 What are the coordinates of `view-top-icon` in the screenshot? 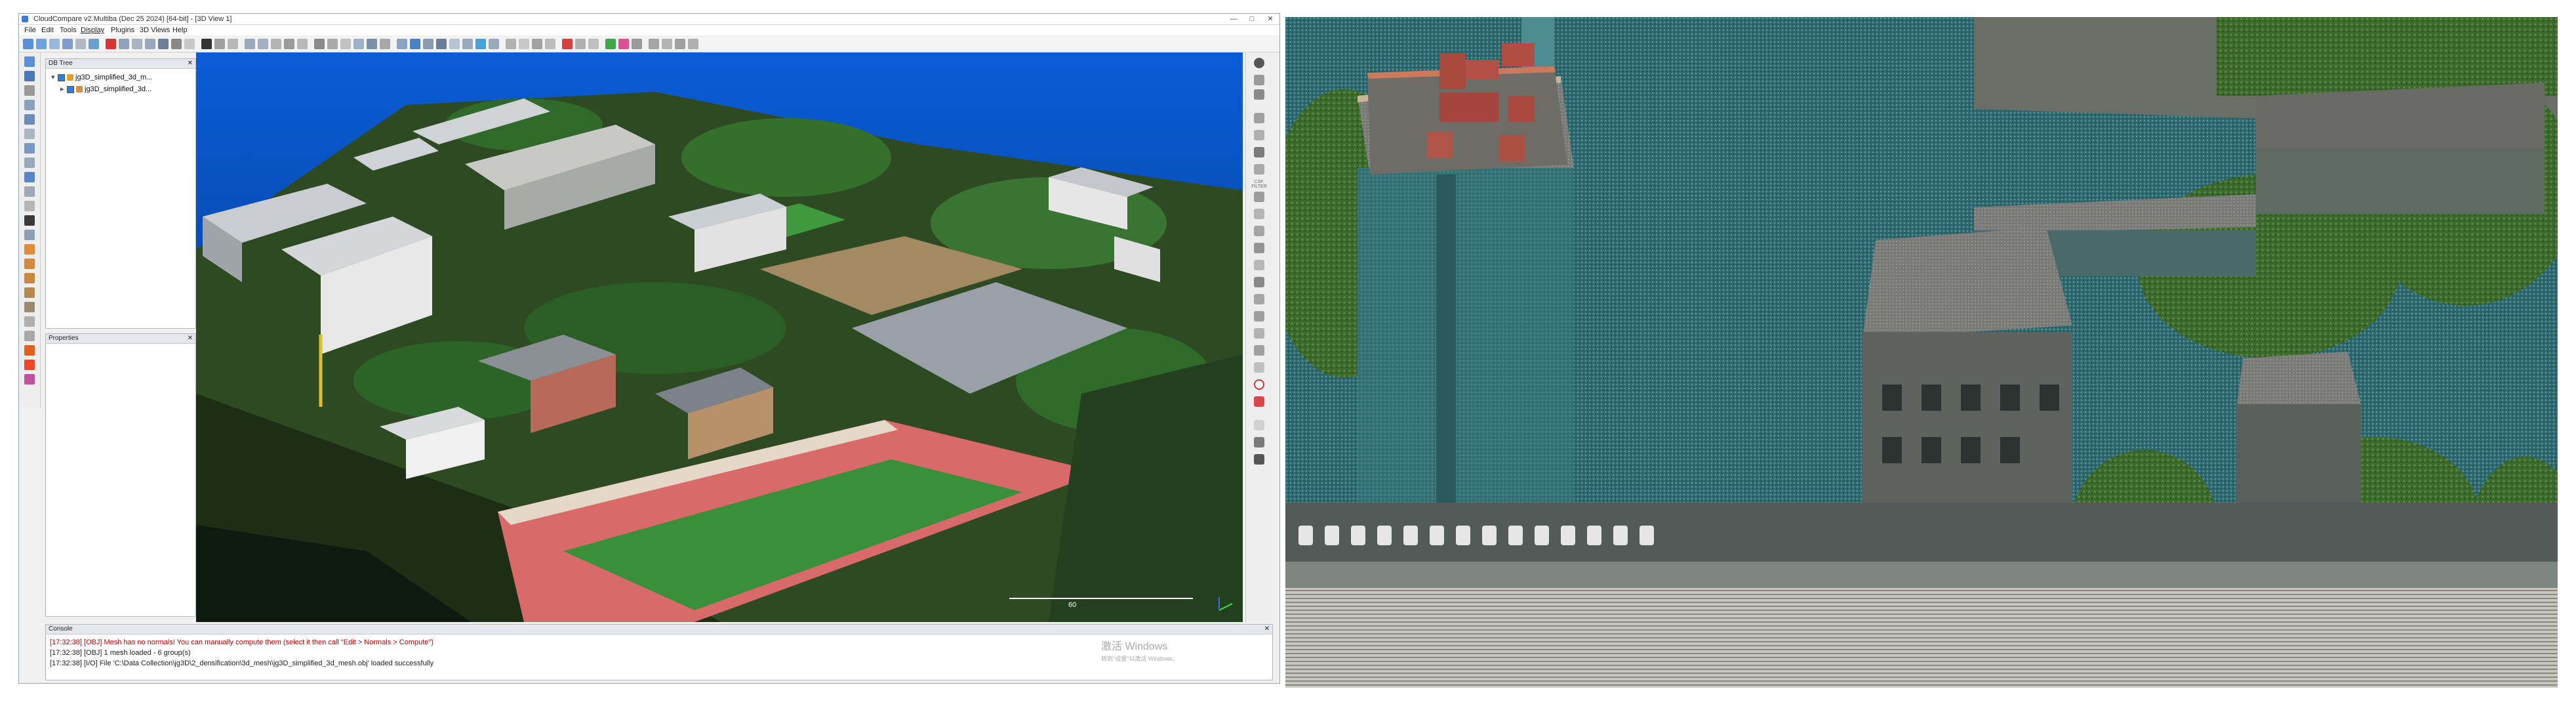 It's located at (29, 61).